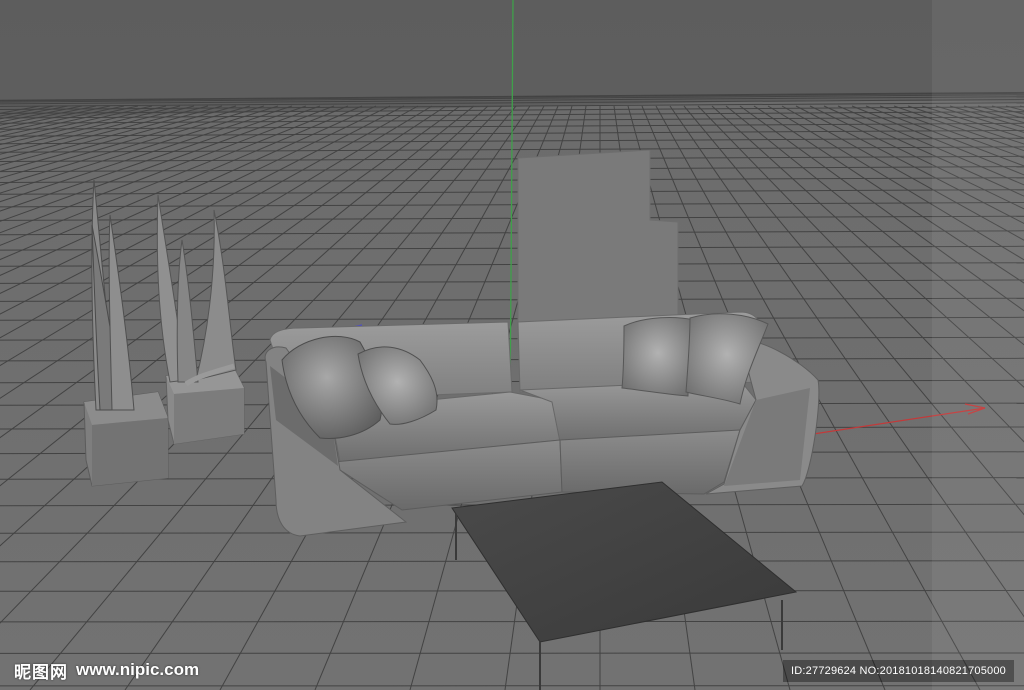 This screenshot has height=690, width=1024. I want to click on watermark-left: 昵图网 www.nipic.com, so click(106, 670).